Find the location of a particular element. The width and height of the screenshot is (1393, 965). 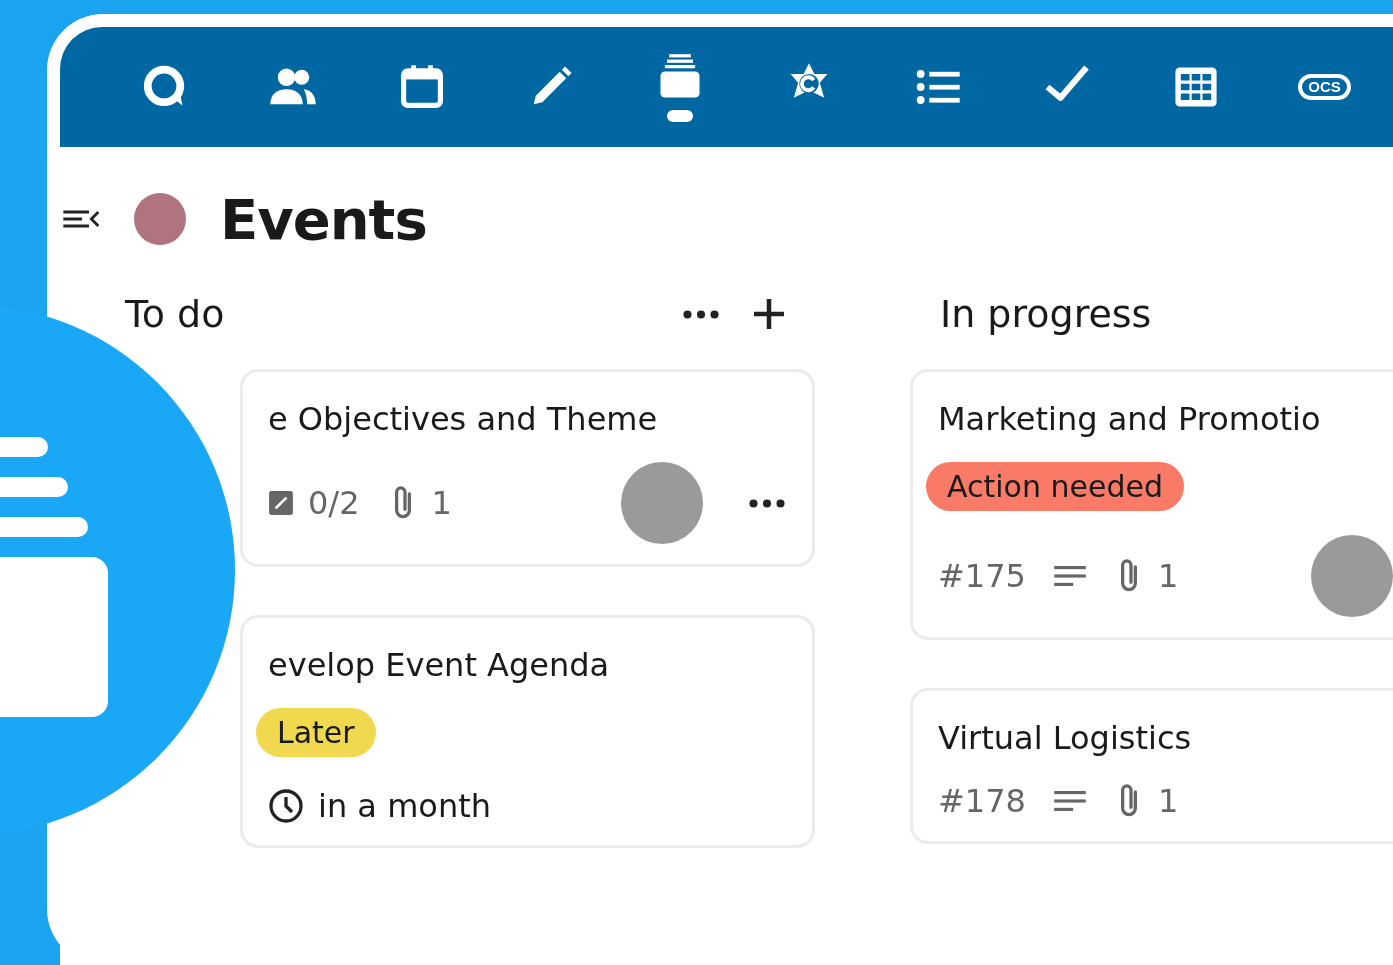

card-title: Virtual Logistics is located at coordinates (1065, 738).